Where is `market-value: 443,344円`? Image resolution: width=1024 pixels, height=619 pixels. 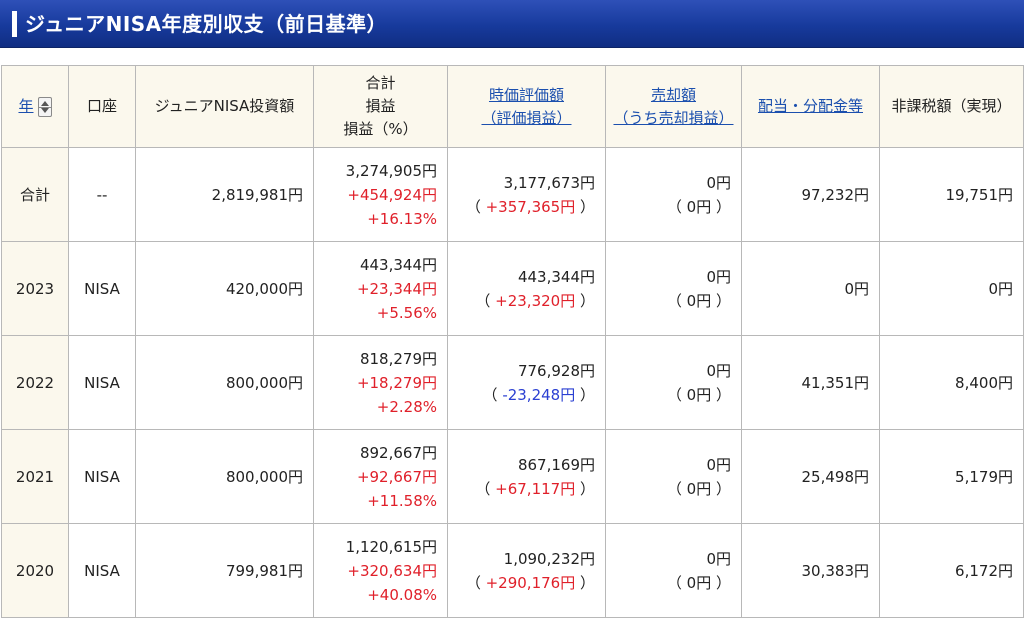
market-value: 443,344円 is located at coordinates (556, 276).